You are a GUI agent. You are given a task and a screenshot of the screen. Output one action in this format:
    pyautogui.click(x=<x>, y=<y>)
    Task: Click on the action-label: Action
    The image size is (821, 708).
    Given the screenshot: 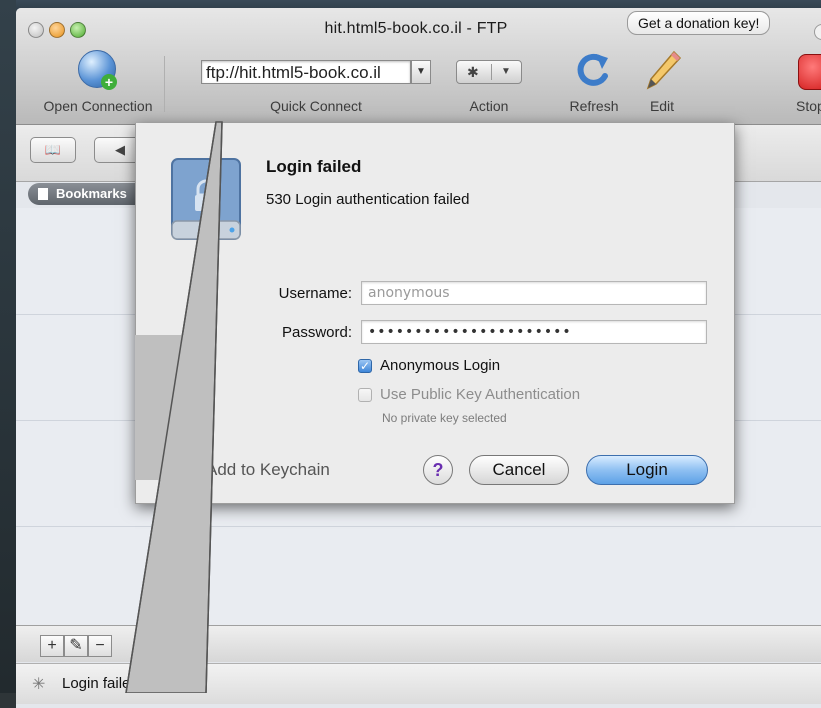 What is the action you would take?
    pyautogui.click(x=489, y=106)
    